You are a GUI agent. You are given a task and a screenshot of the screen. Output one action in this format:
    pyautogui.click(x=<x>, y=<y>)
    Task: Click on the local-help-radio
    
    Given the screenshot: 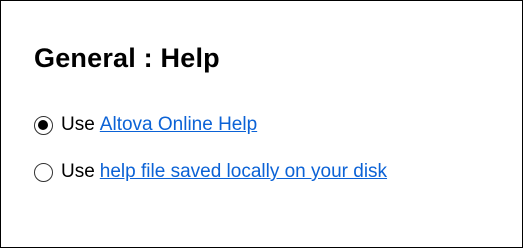 What is the action you would take?
    pyautogui.click(x=43, y=172)
    